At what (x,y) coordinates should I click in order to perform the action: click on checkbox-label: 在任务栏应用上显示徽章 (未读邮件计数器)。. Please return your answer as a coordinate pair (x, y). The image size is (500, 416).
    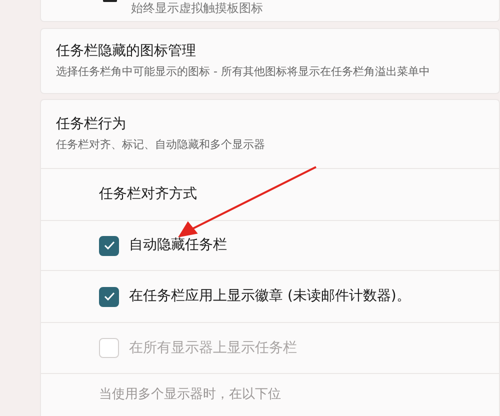
    Looking at the image, I should click on (269, 296).